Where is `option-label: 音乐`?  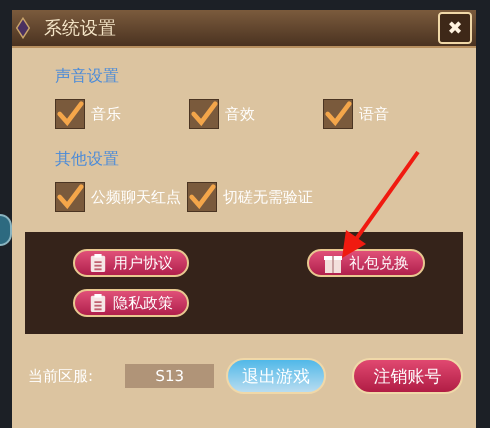 option-label: 音乐 is located at coordinates (106, 114).